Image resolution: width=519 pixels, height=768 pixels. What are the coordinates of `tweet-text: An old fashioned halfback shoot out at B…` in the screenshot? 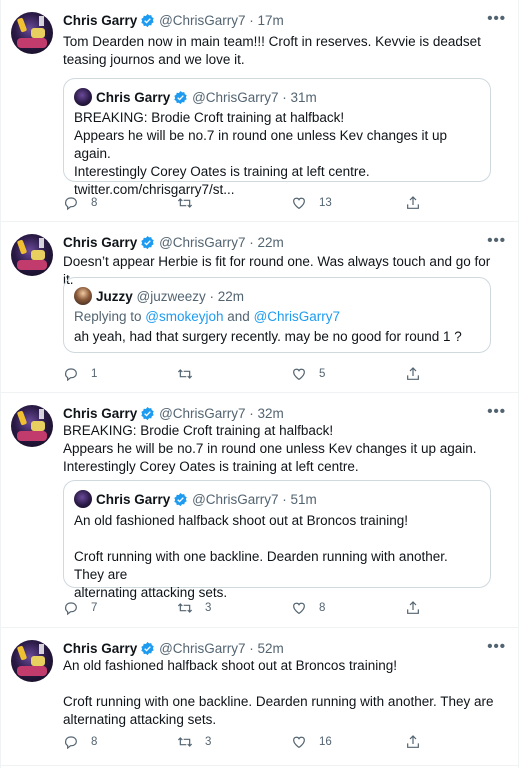 It's located at (278, 692).